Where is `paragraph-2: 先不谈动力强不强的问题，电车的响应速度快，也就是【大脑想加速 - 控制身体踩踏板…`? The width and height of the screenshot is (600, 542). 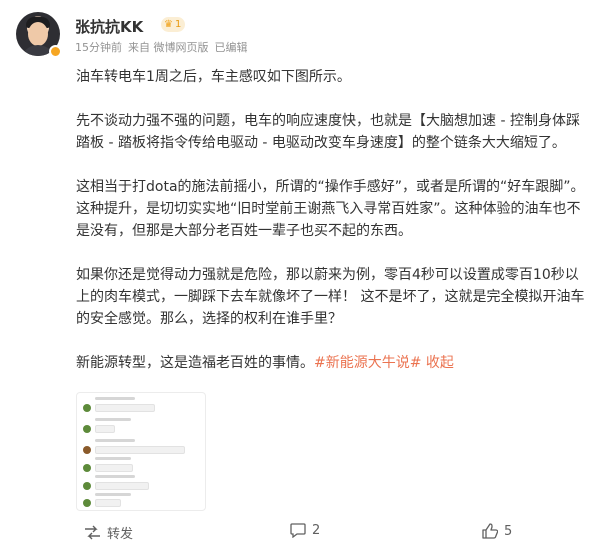 paragraph-2: 先不谈动力强不强的问题，电车的响应速度快，也就是【大脑想加速 - 控制身体踩踏板… is located at coordinates (328, 132).